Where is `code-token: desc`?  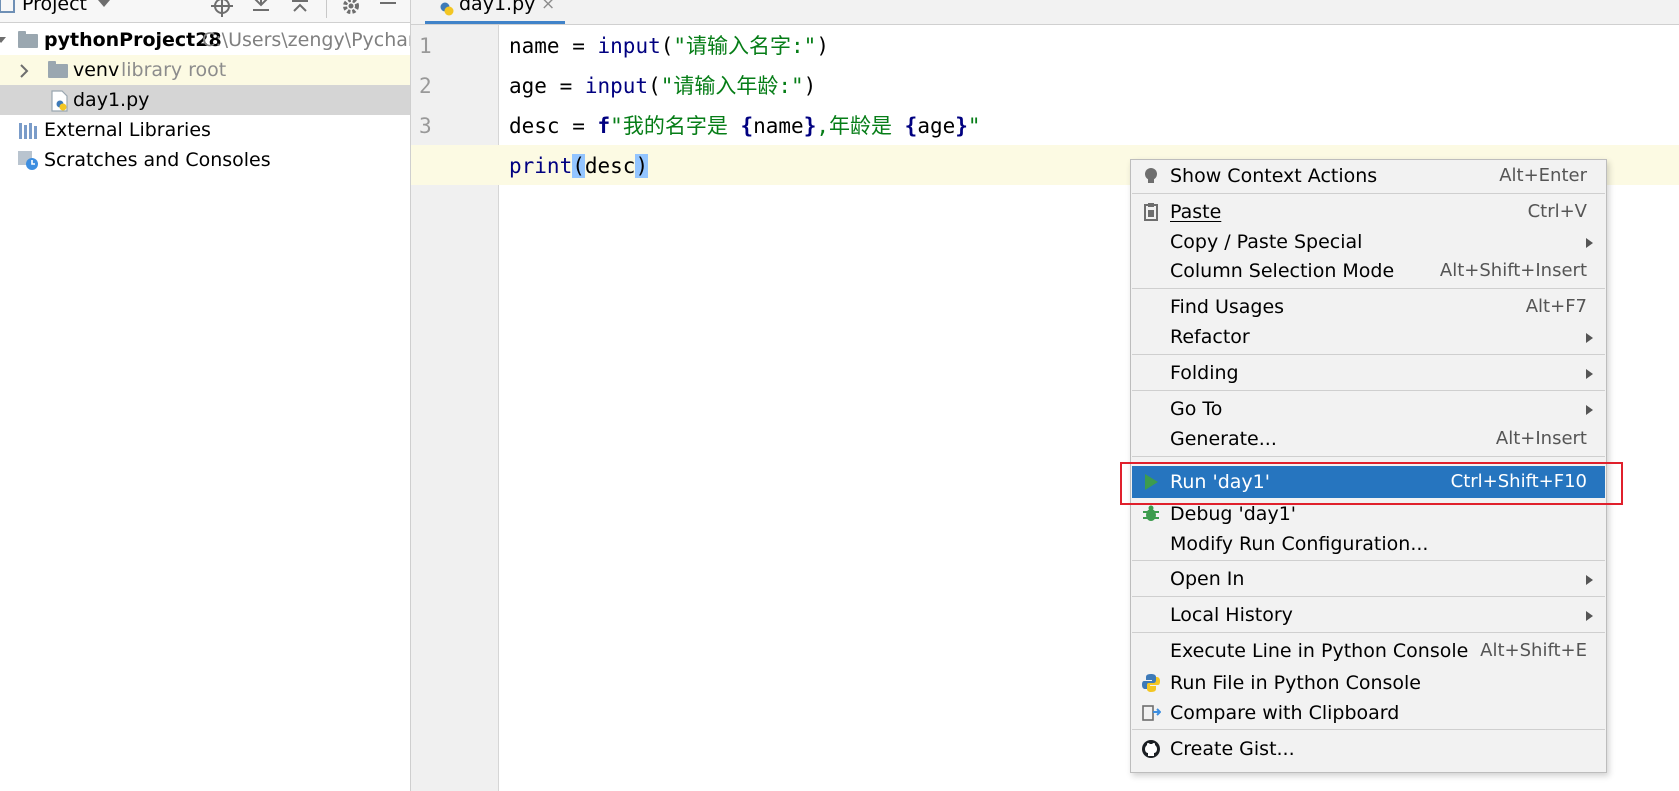
code-token: desc is located at coordinates (610, 166).